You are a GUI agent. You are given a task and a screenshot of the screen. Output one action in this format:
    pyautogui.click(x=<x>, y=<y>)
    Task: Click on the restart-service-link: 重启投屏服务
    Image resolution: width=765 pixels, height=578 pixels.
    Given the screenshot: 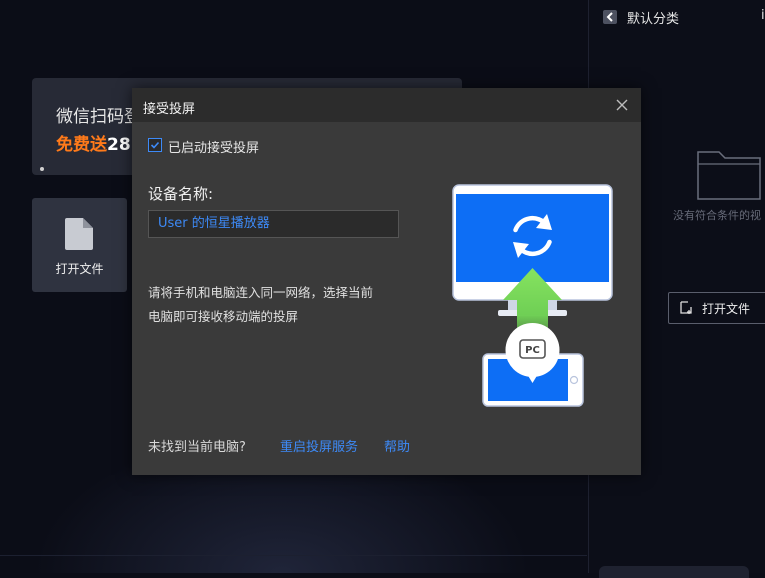 What is the action you would take?
    pyautogui.click(x=319, y=445)
    